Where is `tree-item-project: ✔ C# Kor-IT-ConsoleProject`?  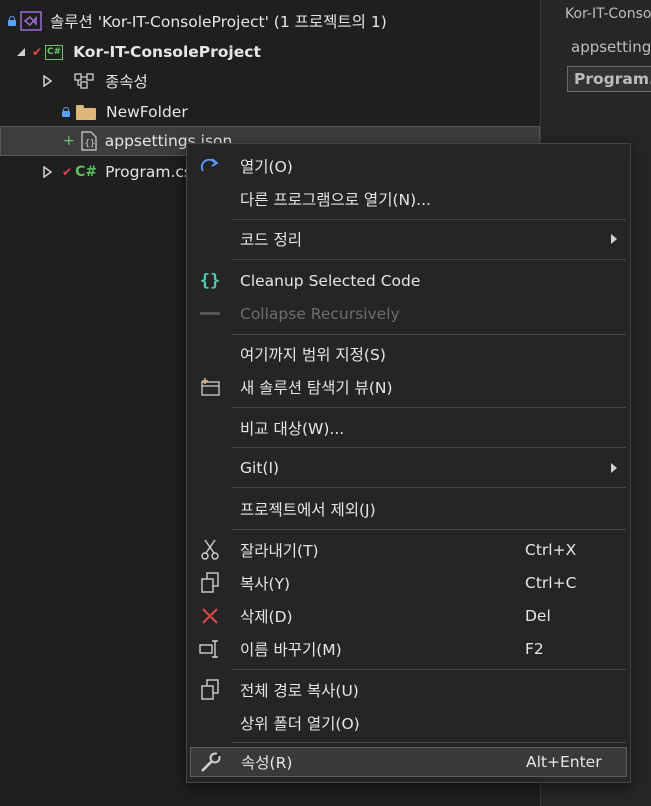
tree-item-project: ✔ C# Kor-IT-ConsoleProject is located at coordinates (270, 52).